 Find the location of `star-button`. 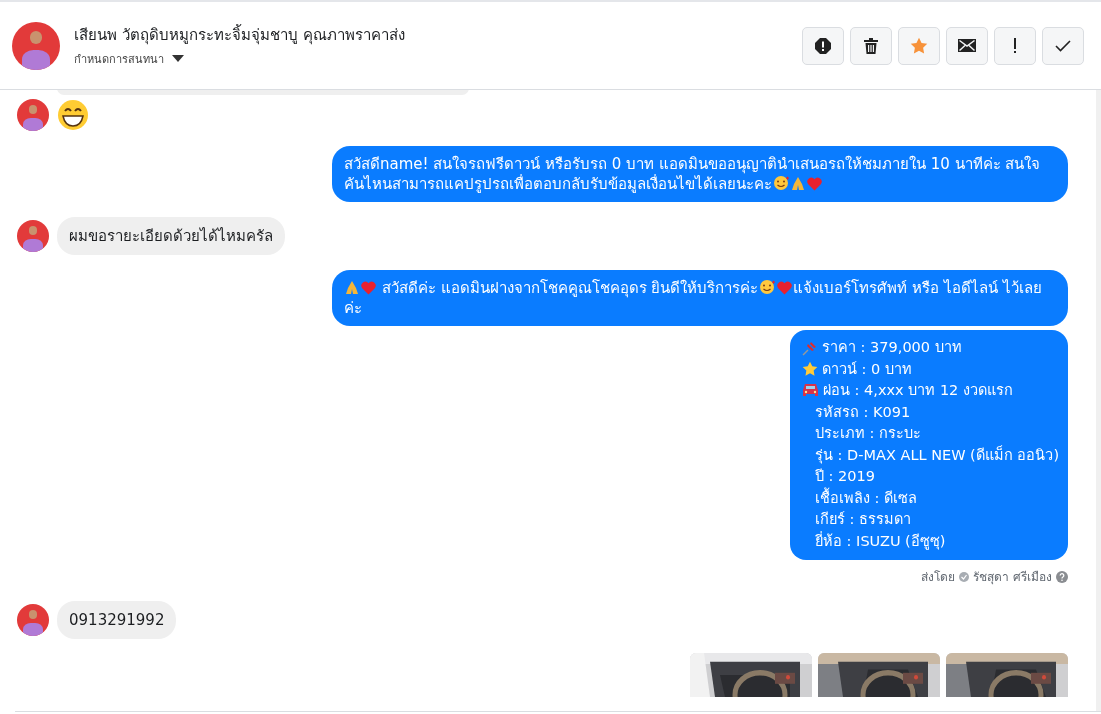

star-button is located at coordinates (919, 45).